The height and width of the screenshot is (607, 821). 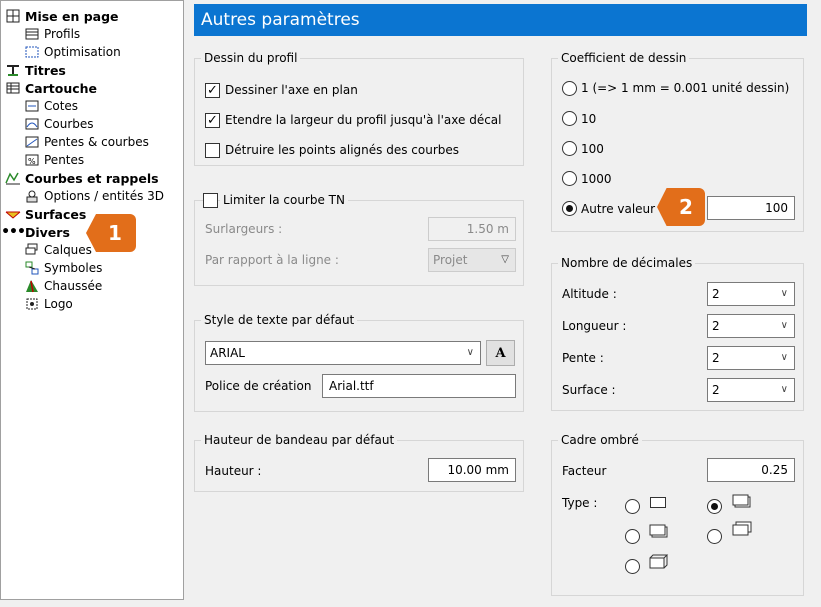 What do you see at coordinates (45, 70) in the screenshot?
I see `tree-label: Titres` at bounding box center [45, 70].